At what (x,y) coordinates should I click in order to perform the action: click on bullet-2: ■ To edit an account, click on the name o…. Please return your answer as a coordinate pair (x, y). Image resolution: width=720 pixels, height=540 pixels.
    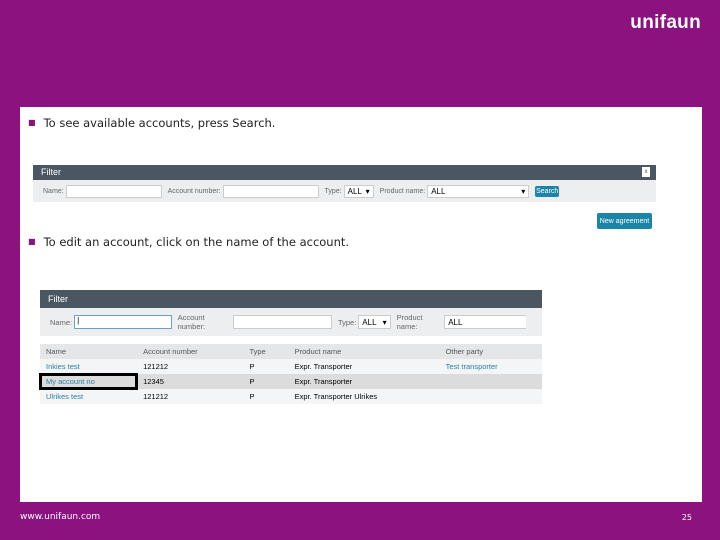
    Looking at the image, I should click on (189, 242).